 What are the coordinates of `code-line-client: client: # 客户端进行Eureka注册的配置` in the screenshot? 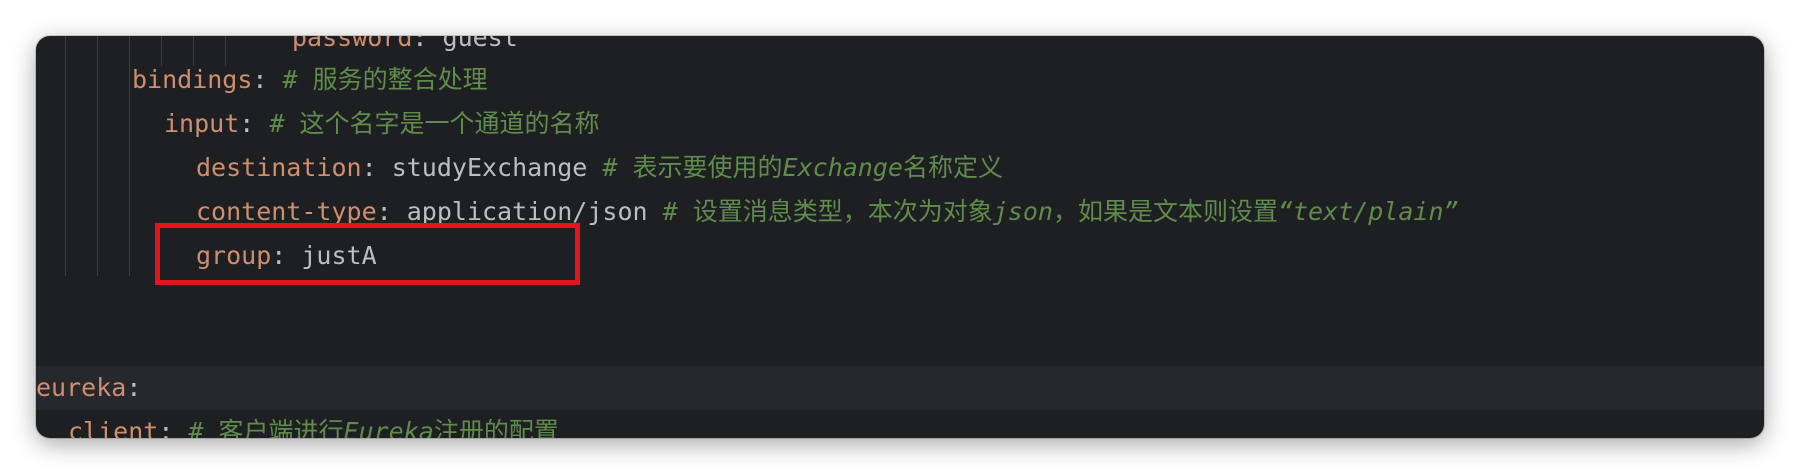 It's located at (900, 424).